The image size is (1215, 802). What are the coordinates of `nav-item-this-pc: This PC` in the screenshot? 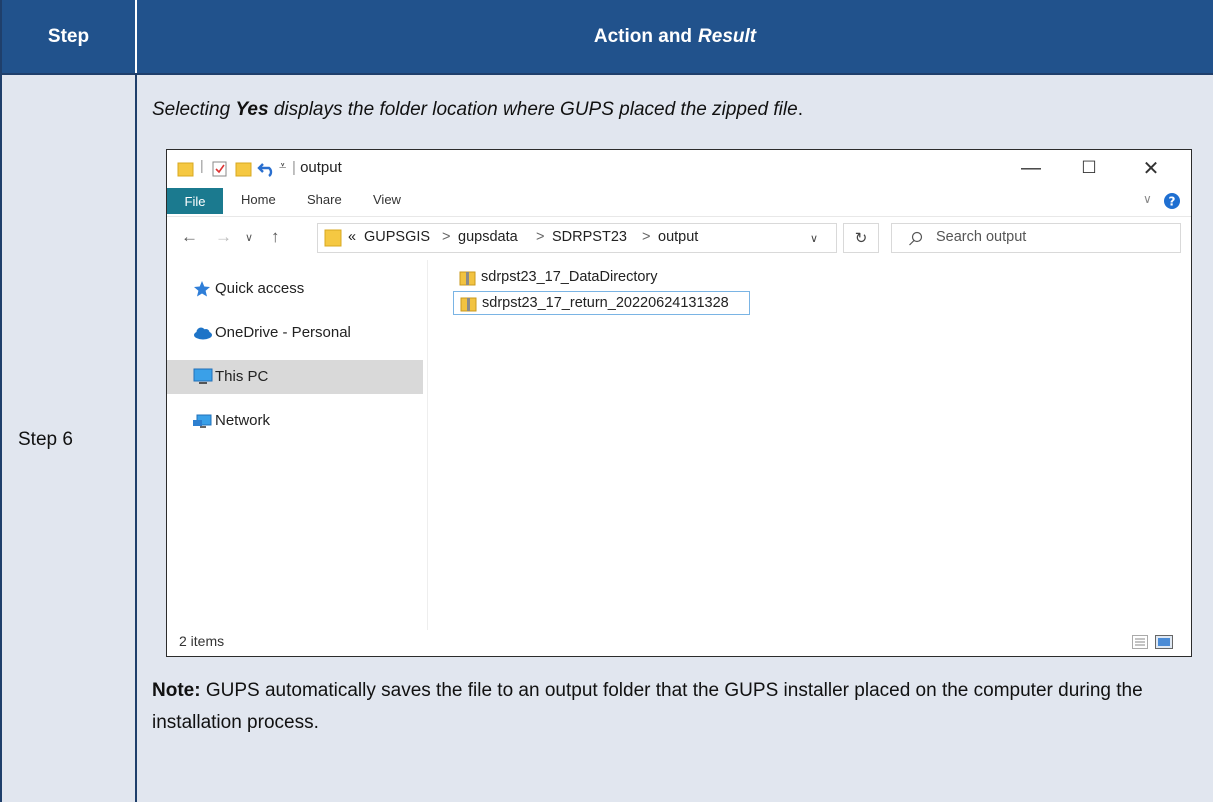 It's located at (295, 377).